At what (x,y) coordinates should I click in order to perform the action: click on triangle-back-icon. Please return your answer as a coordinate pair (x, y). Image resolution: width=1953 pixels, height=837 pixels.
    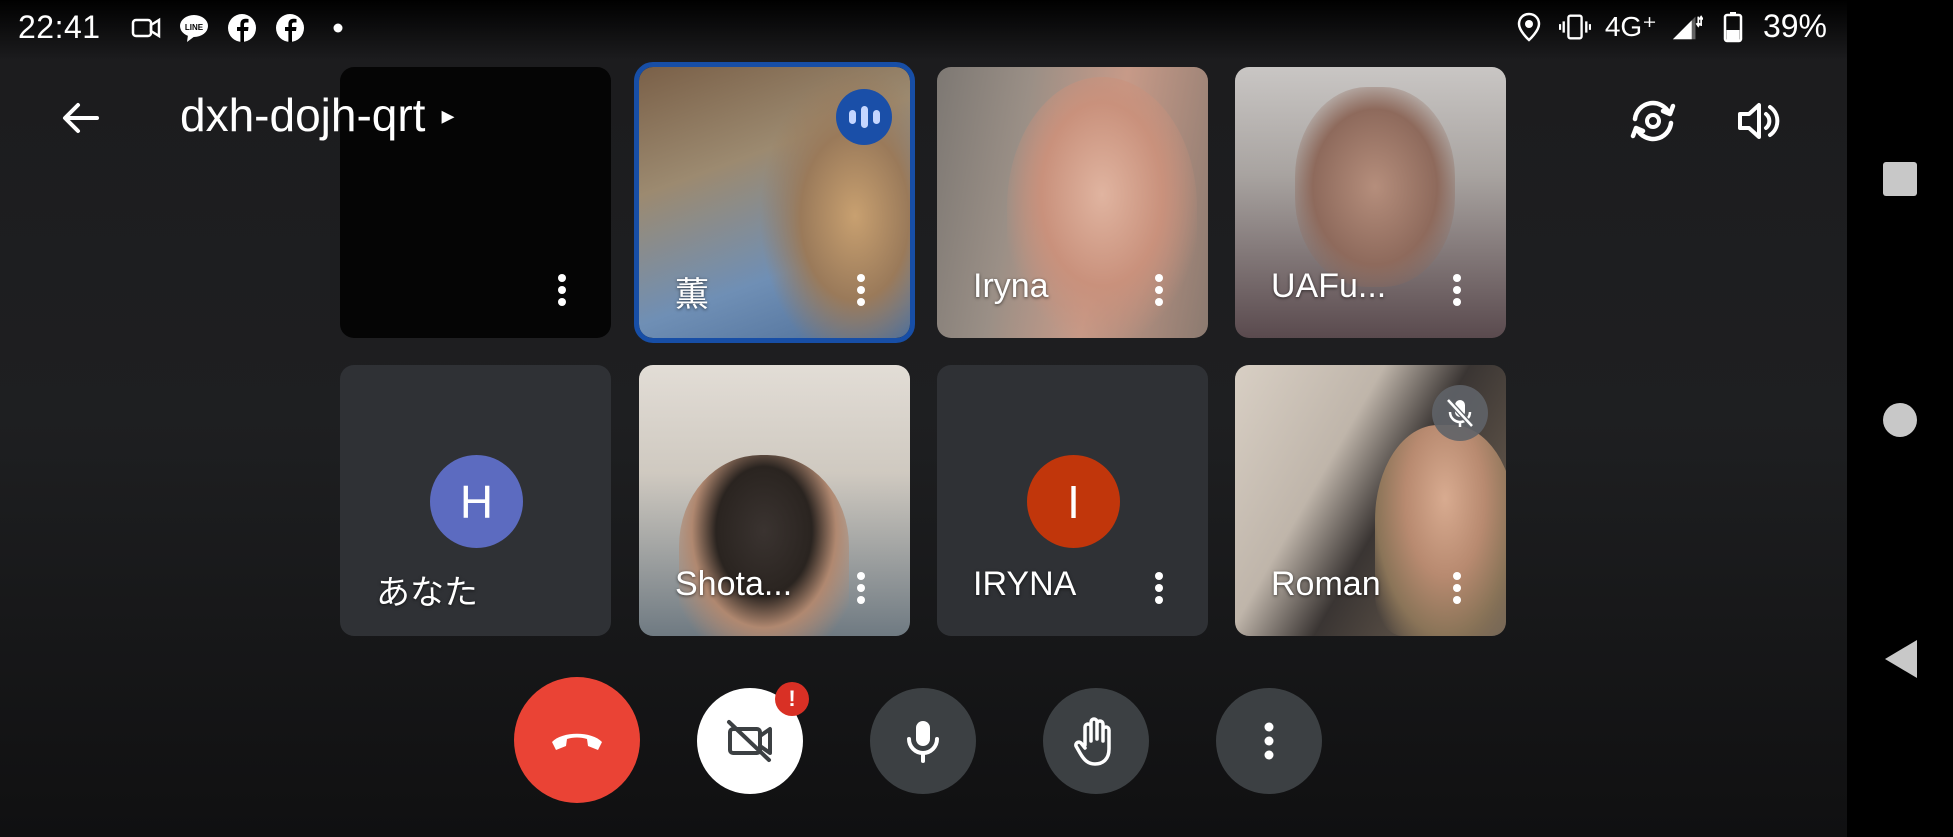
    Looking at the image, I should click on (1901, 659).